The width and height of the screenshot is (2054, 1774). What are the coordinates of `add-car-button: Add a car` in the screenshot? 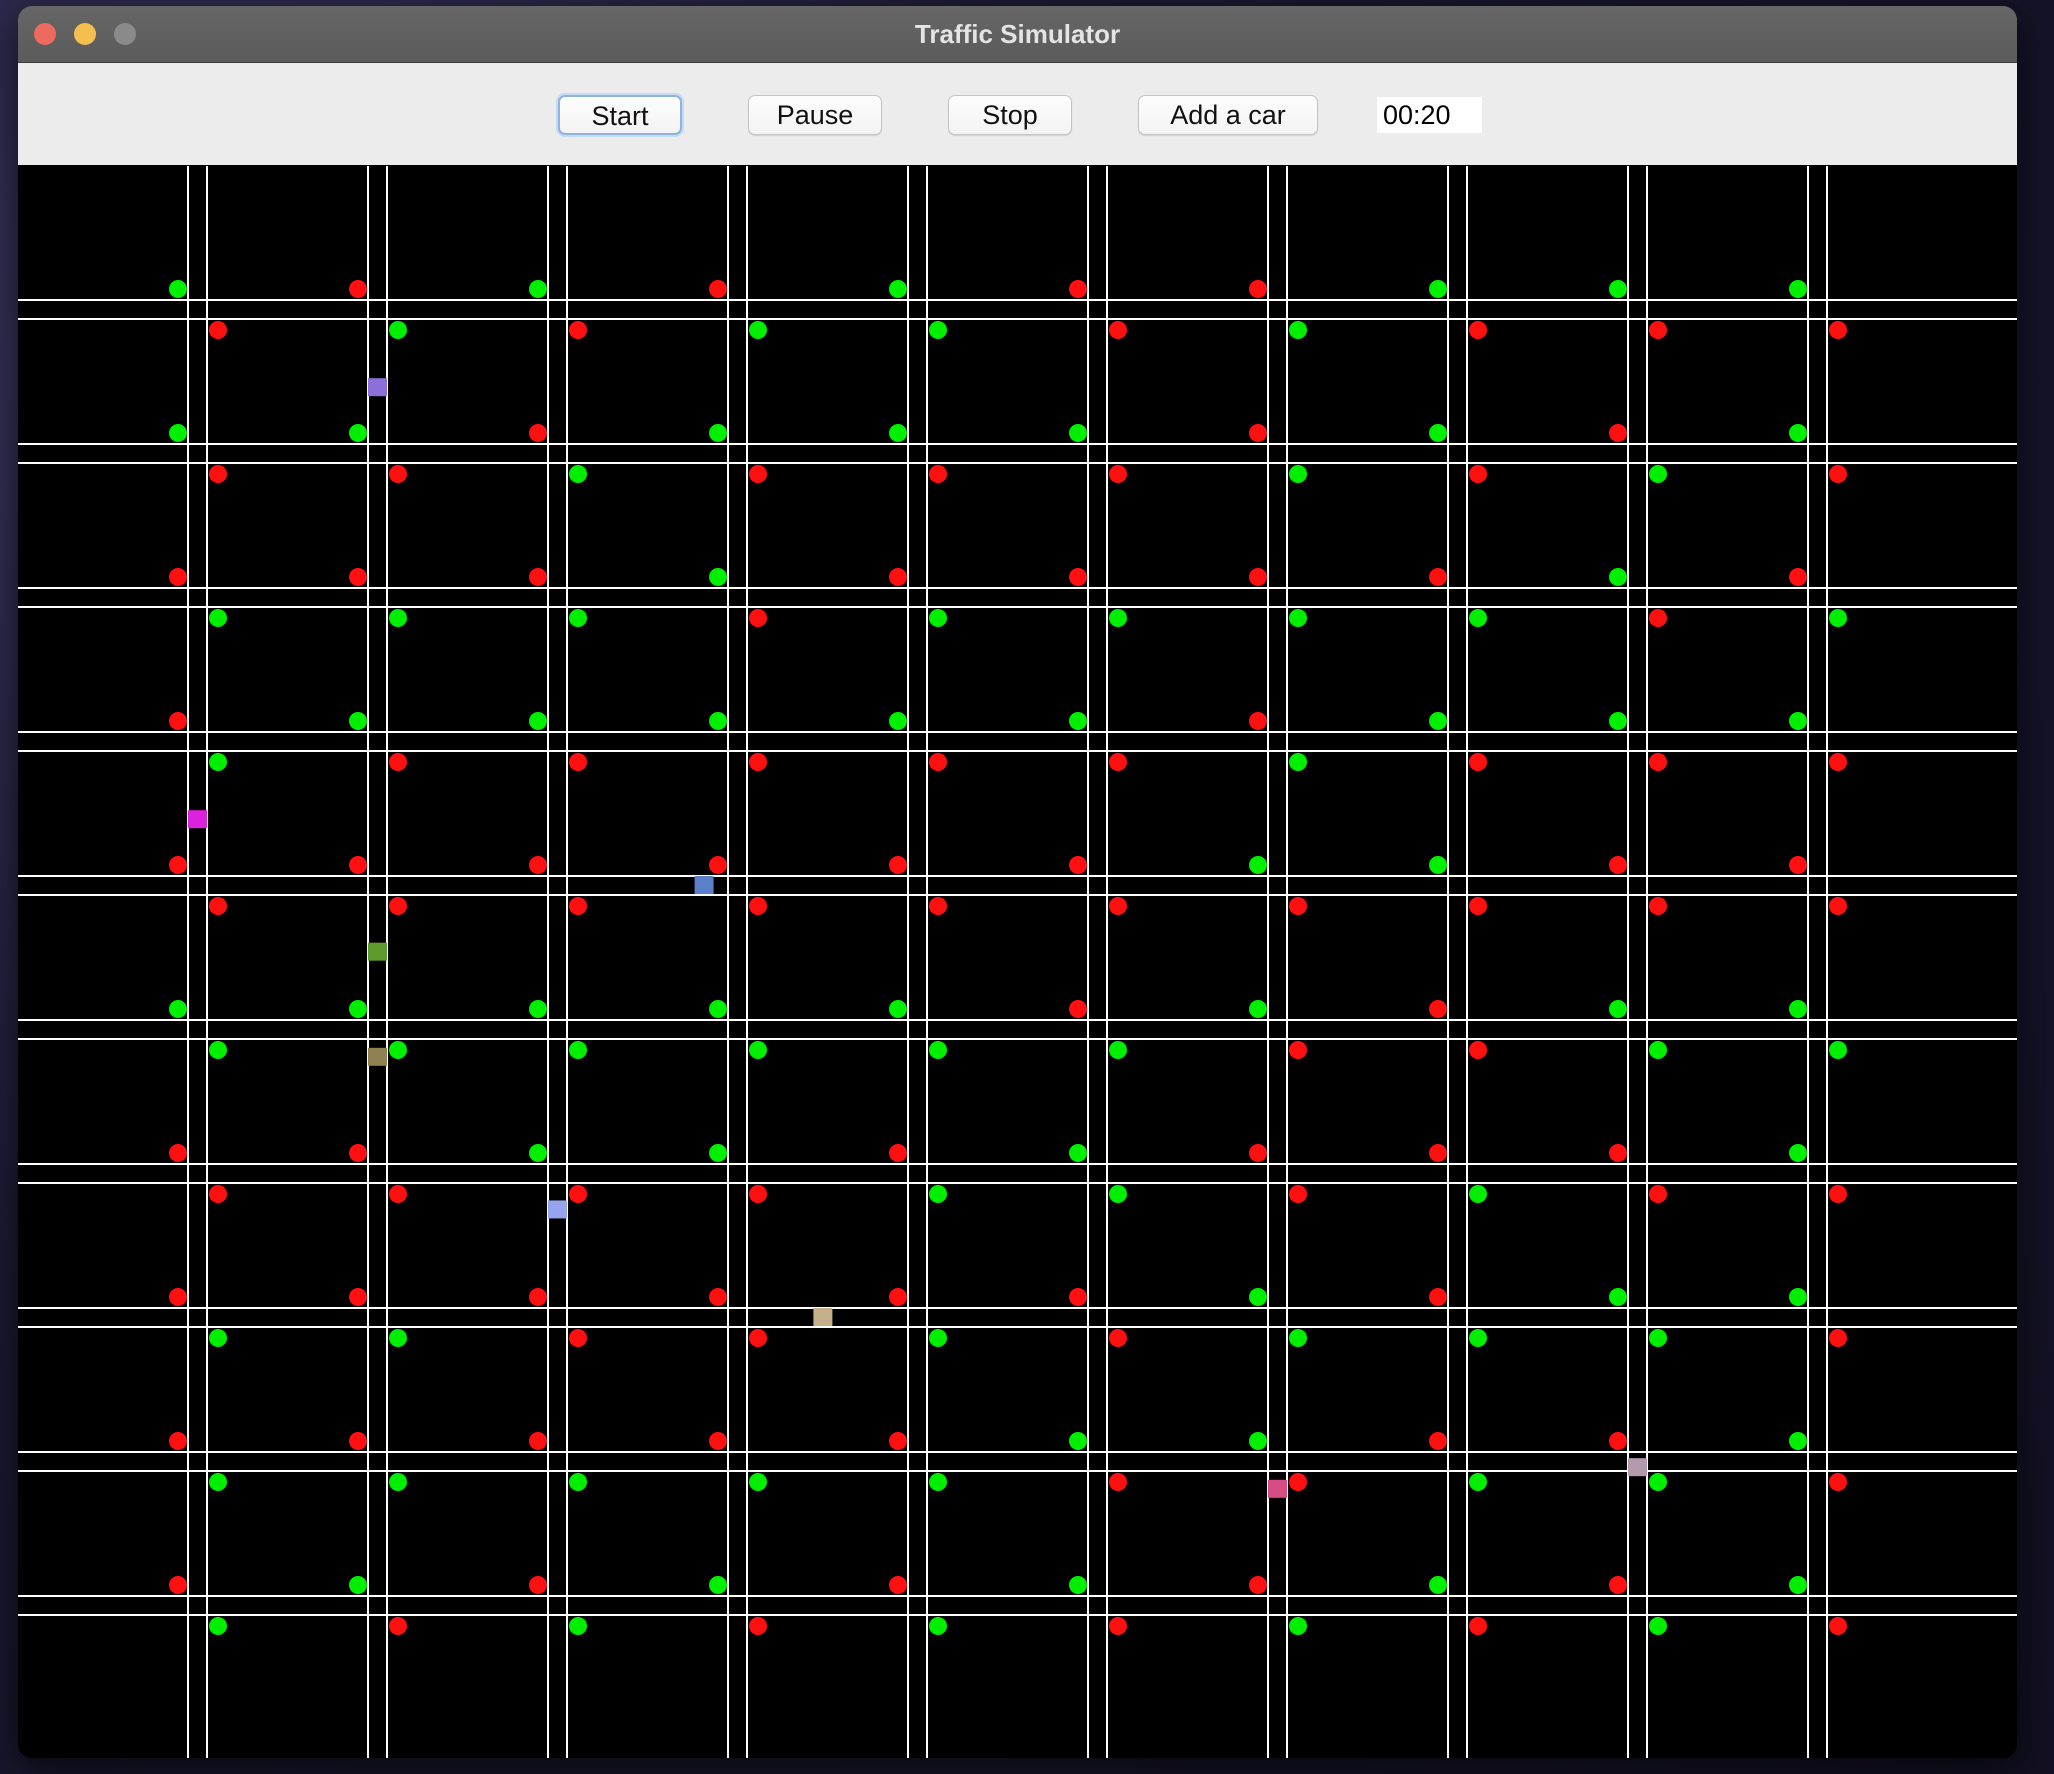 It's located at (1228, 115).